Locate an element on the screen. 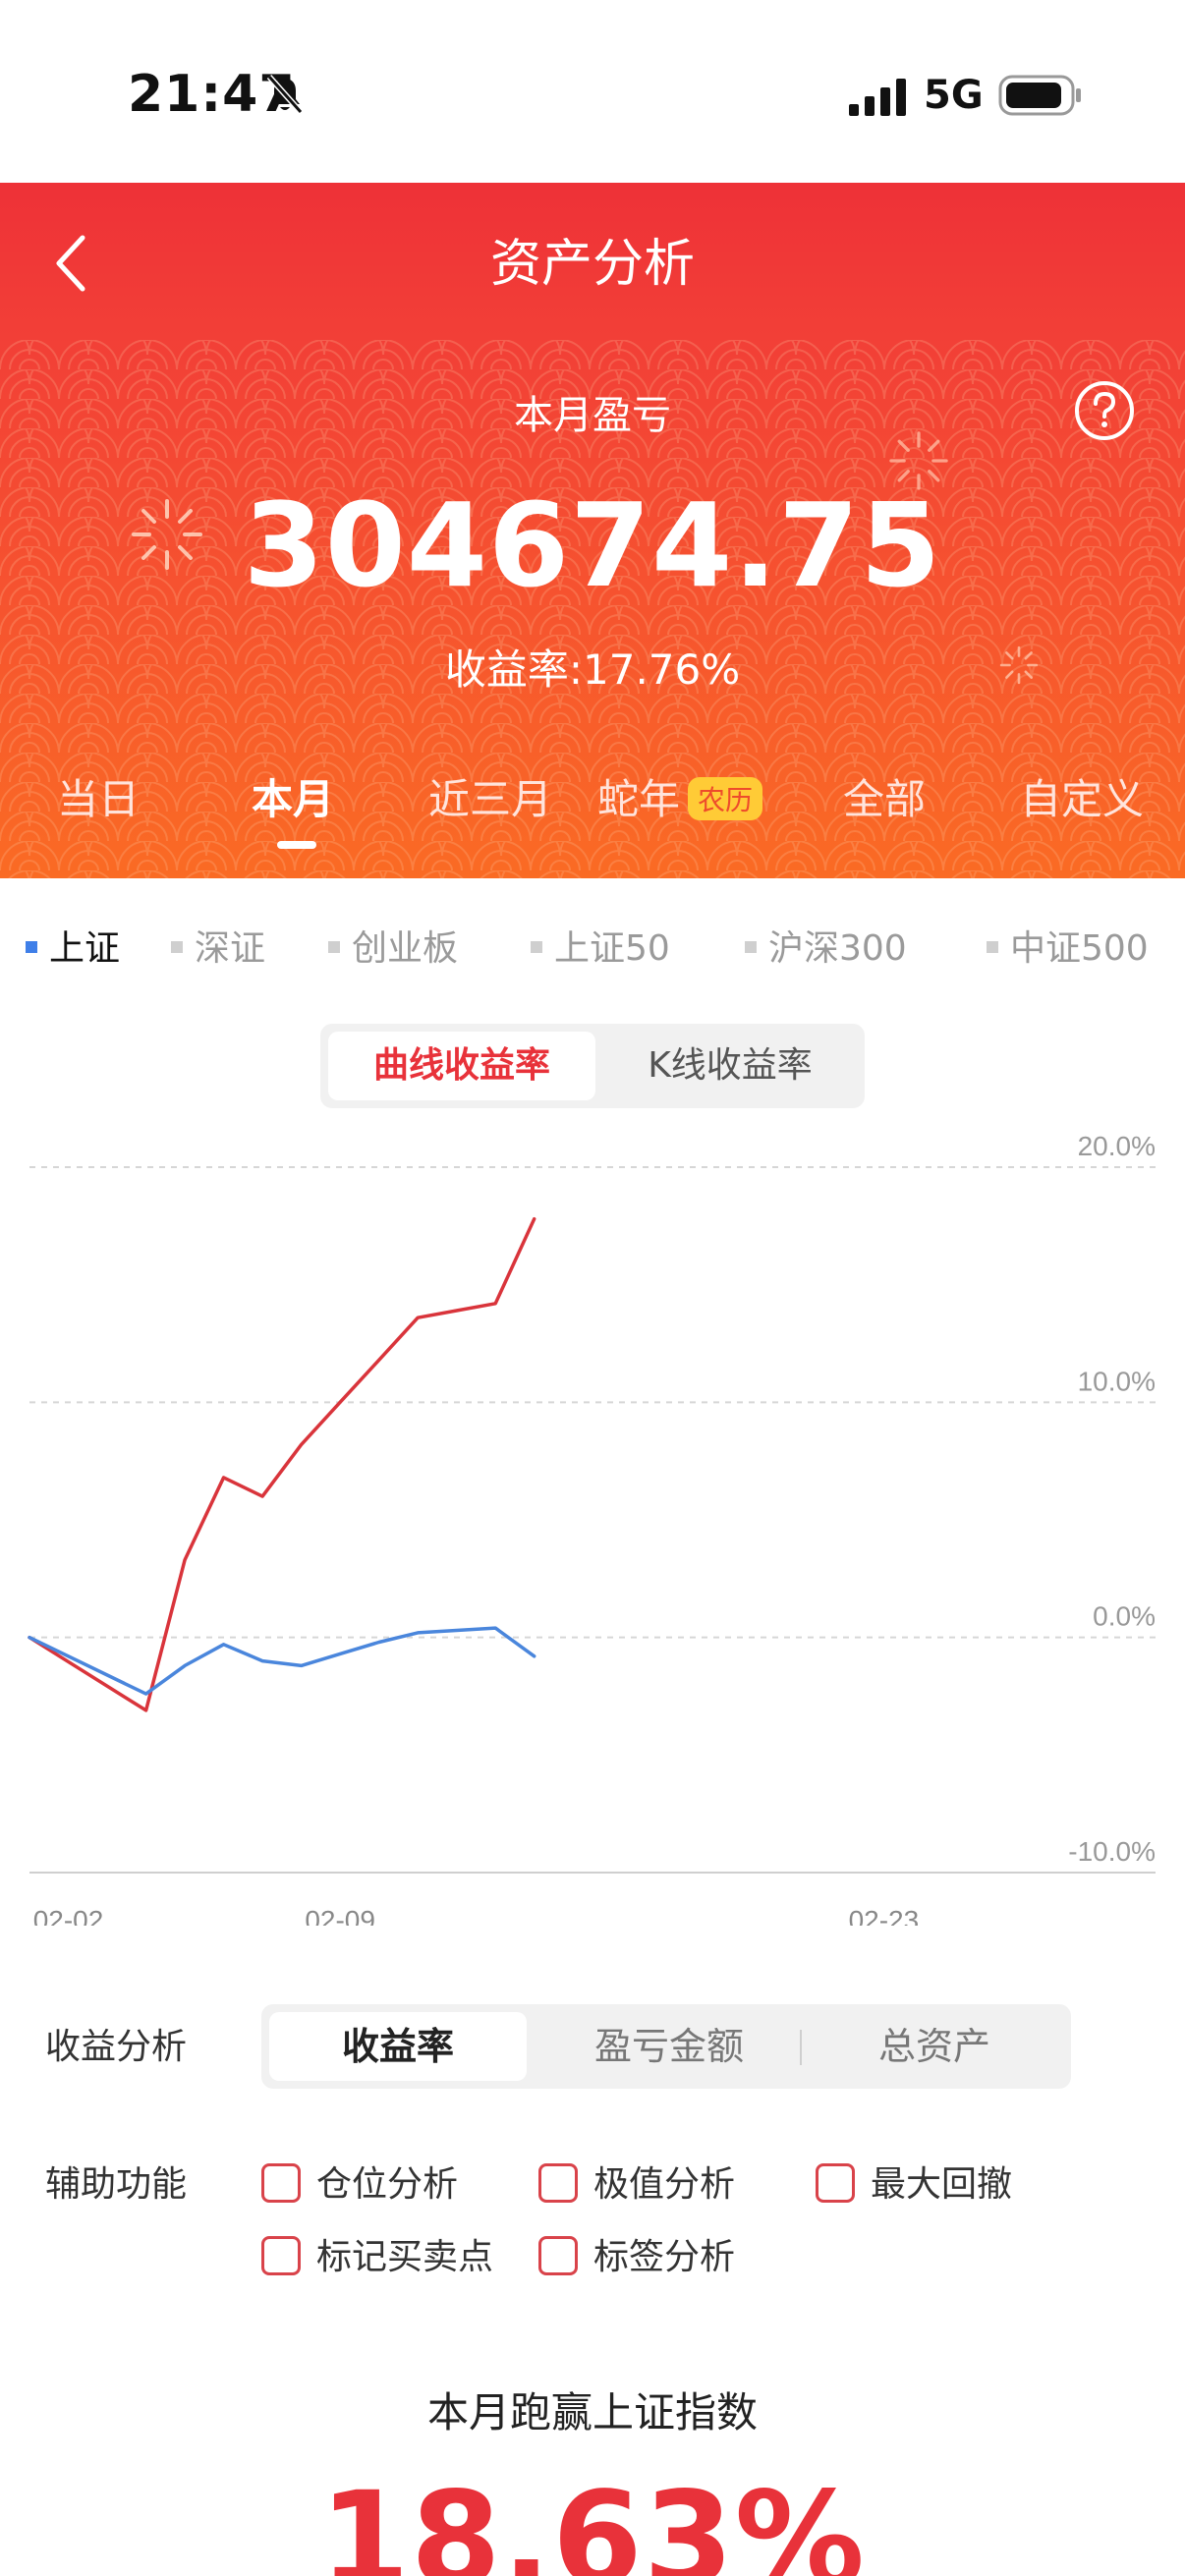 This screenshot has height=2576, width=1185. chart-type-toggle: 曲线收益率 K线收益率 is located at coordinates (592, 1066).